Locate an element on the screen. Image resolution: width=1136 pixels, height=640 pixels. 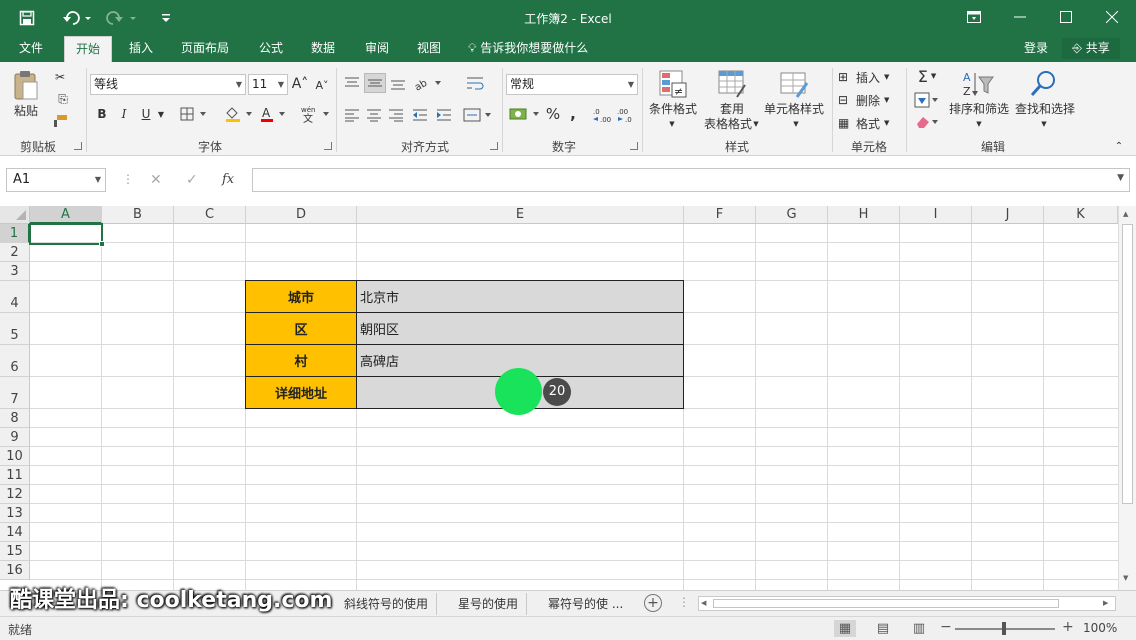
scroll-up-icon: ▲ is located at coordinates (1125, 214).